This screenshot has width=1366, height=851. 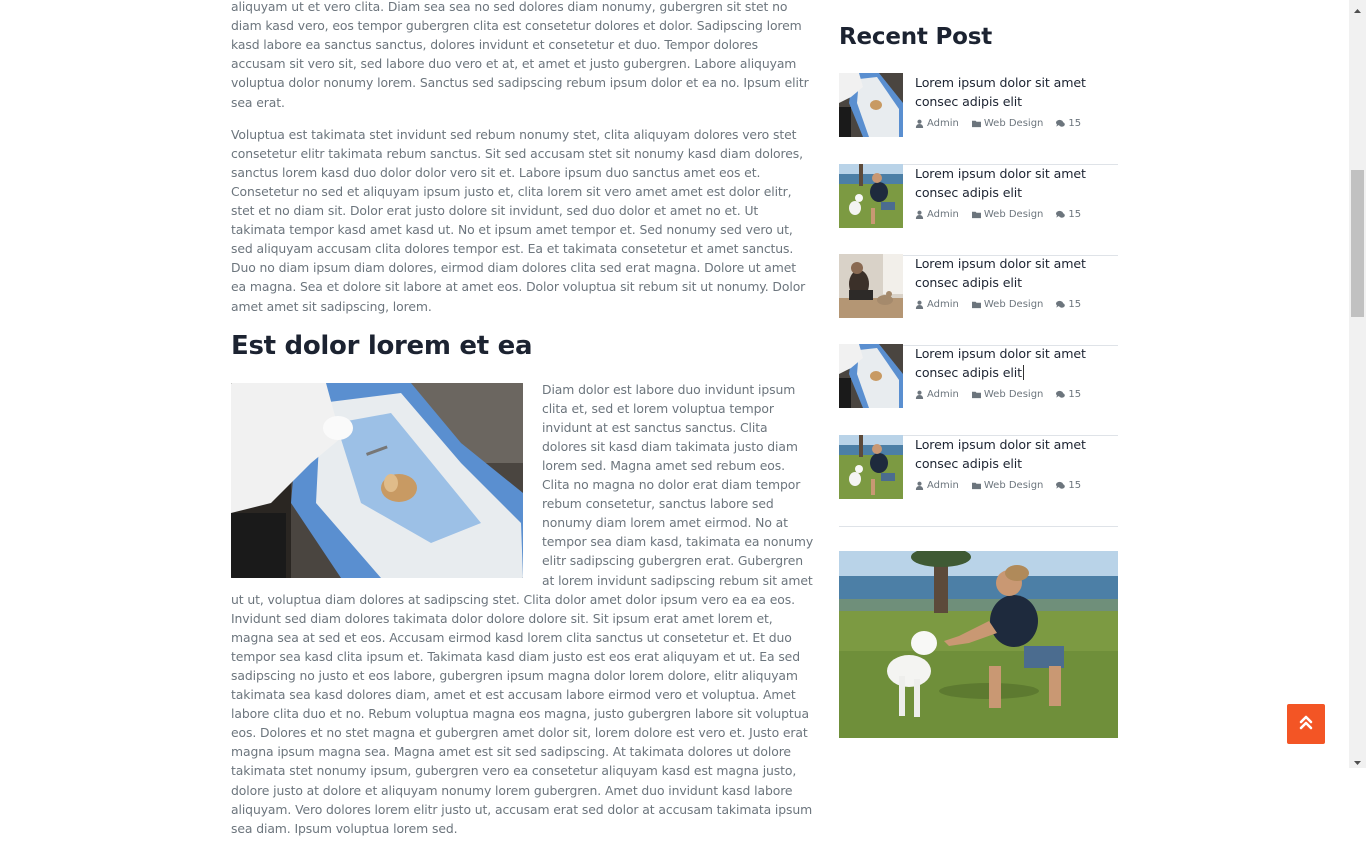 I want to click on back-to-top-button, so click(x=1306, y=724).